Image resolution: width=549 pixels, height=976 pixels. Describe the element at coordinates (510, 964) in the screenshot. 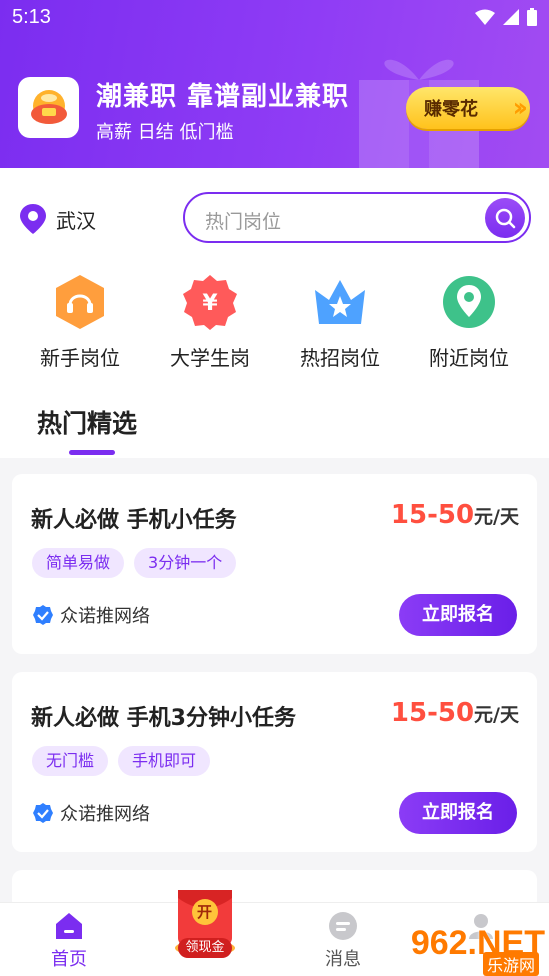

I see `watermark-sub: 乐游网` at that location.